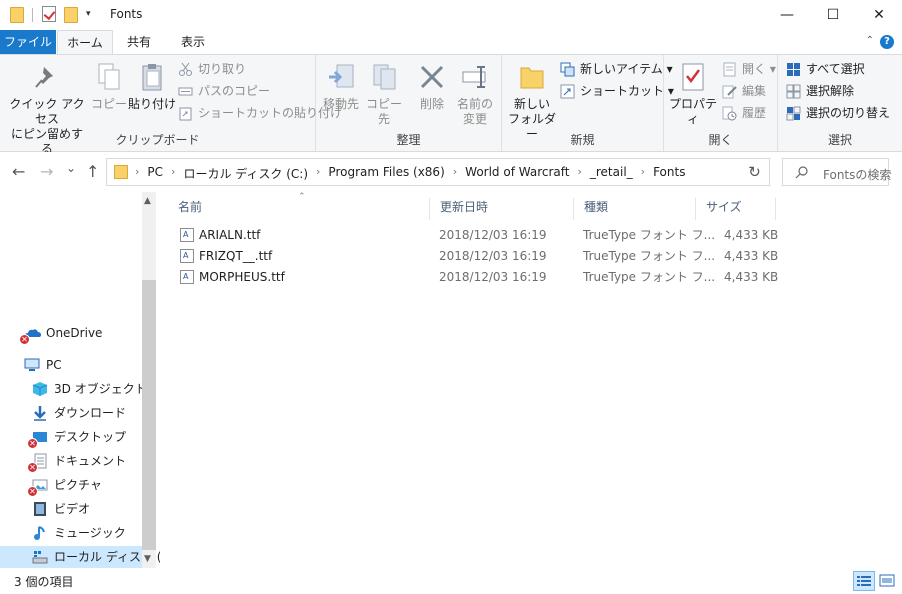  I want to click on rename-label-2: 変更, so click(474, 119).